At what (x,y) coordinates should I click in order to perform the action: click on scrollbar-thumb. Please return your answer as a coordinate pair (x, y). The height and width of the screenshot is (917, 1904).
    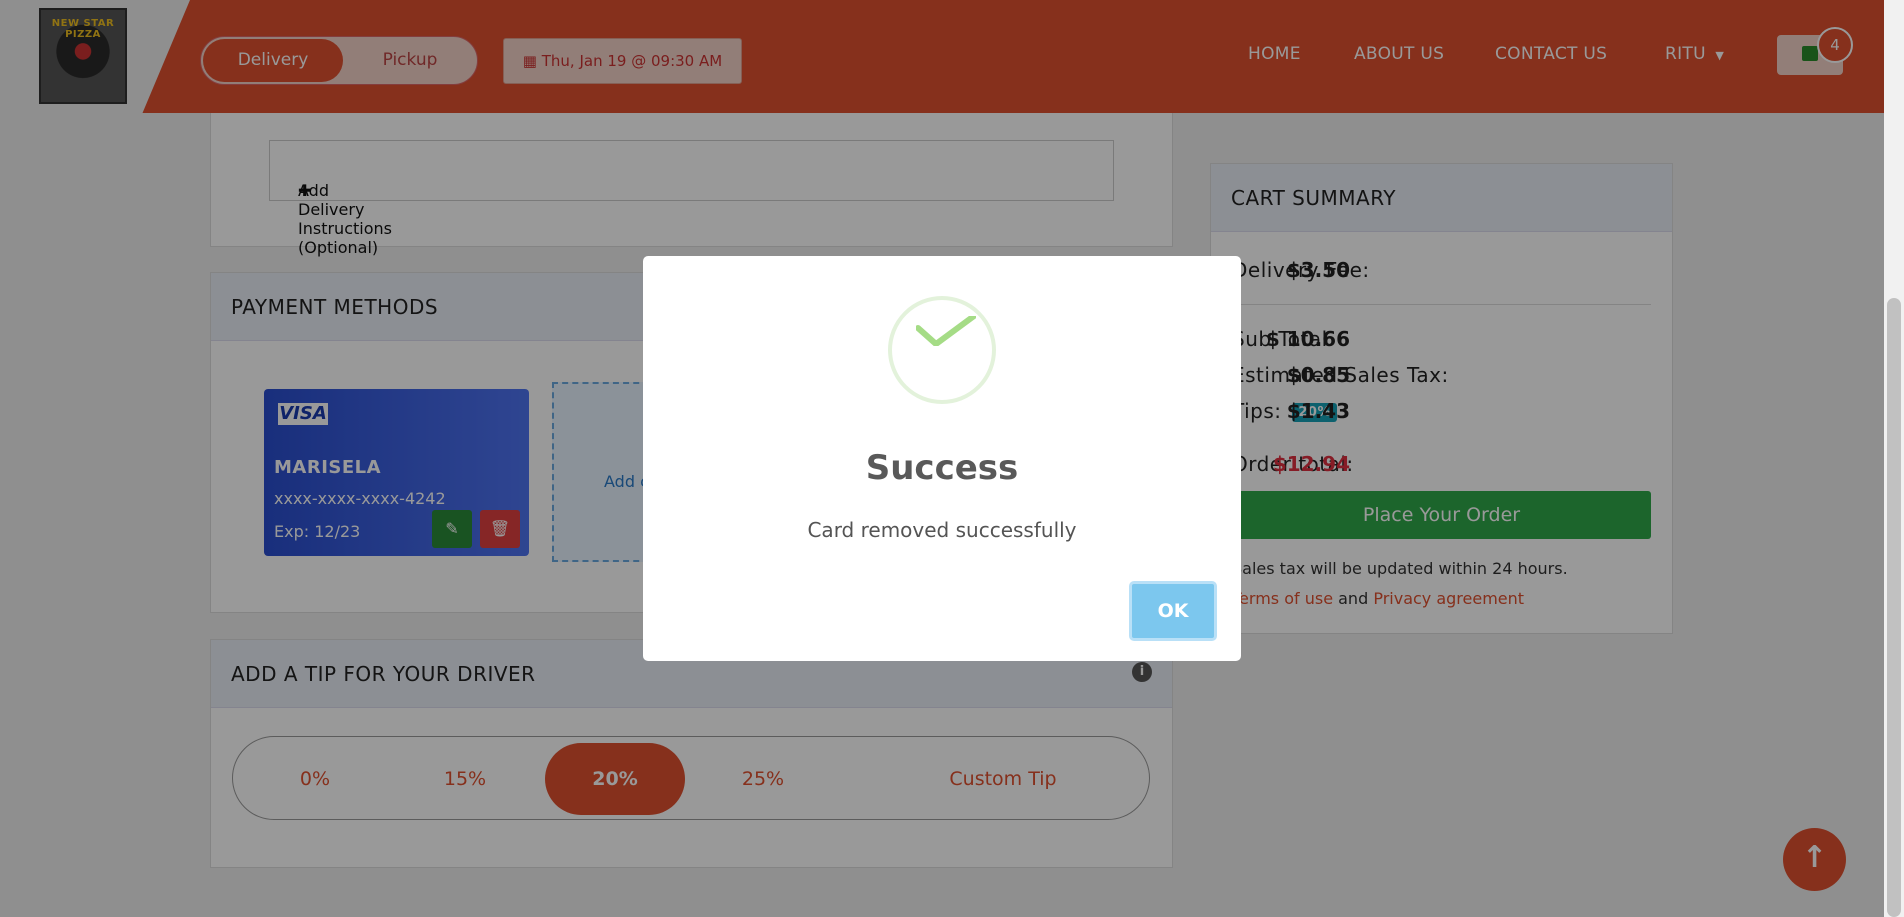
    Looking at the image, I should click on (1894, 607).